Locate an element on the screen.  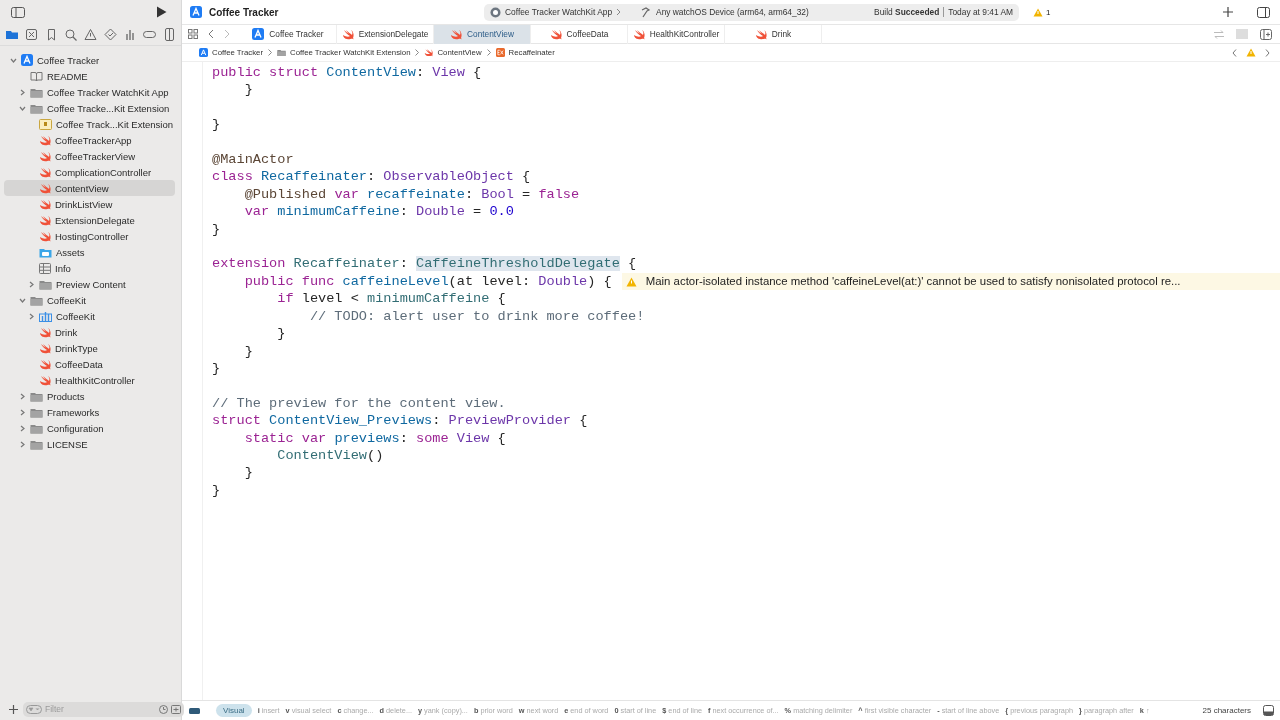
extension-icon is located at coordinates (500, 52).